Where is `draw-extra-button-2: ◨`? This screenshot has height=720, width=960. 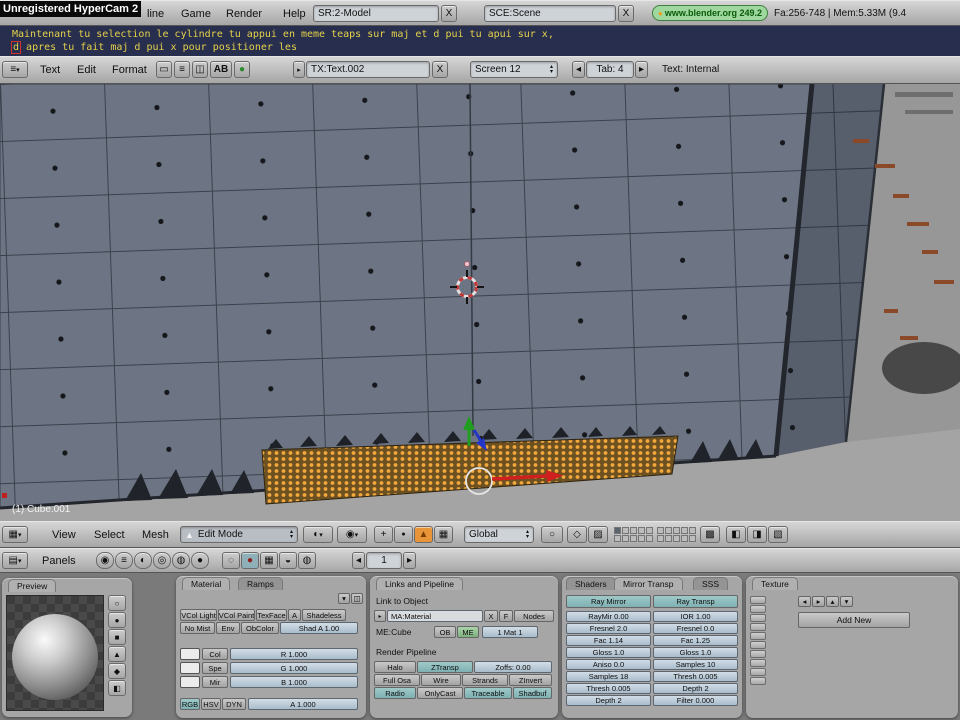 draw-extra-button-2: ◨ is located at coordinates (757, 534).